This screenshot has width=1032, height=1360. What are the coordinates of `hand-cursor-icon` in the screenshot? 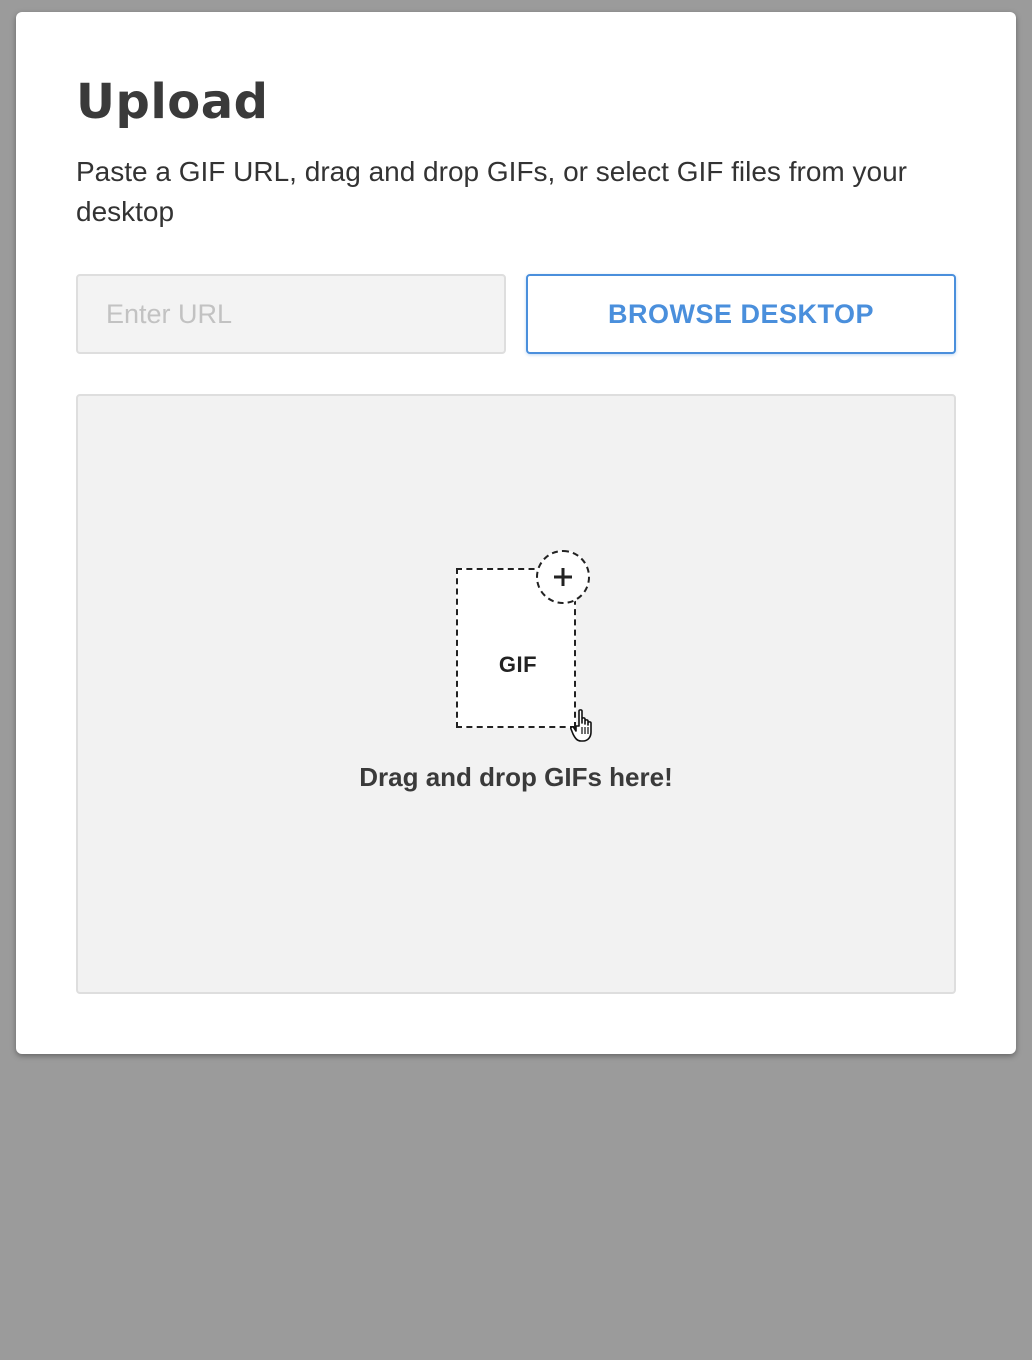 It's located at (581, 725).